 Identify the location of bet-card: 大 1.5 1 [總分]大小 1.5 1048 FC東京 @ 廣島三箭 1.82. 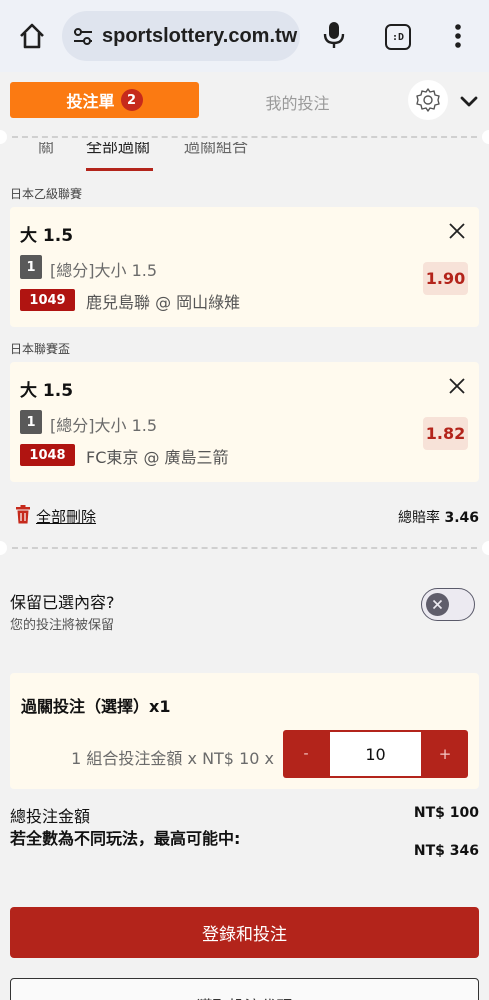
(244, 422).